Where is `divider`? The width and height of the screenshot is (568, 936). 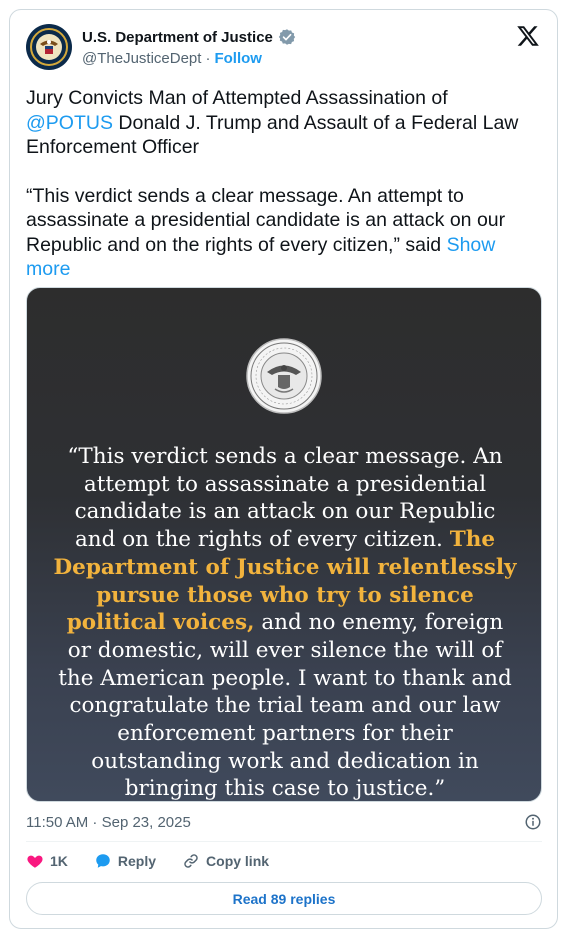 divider is located at coordinates (284, 841).